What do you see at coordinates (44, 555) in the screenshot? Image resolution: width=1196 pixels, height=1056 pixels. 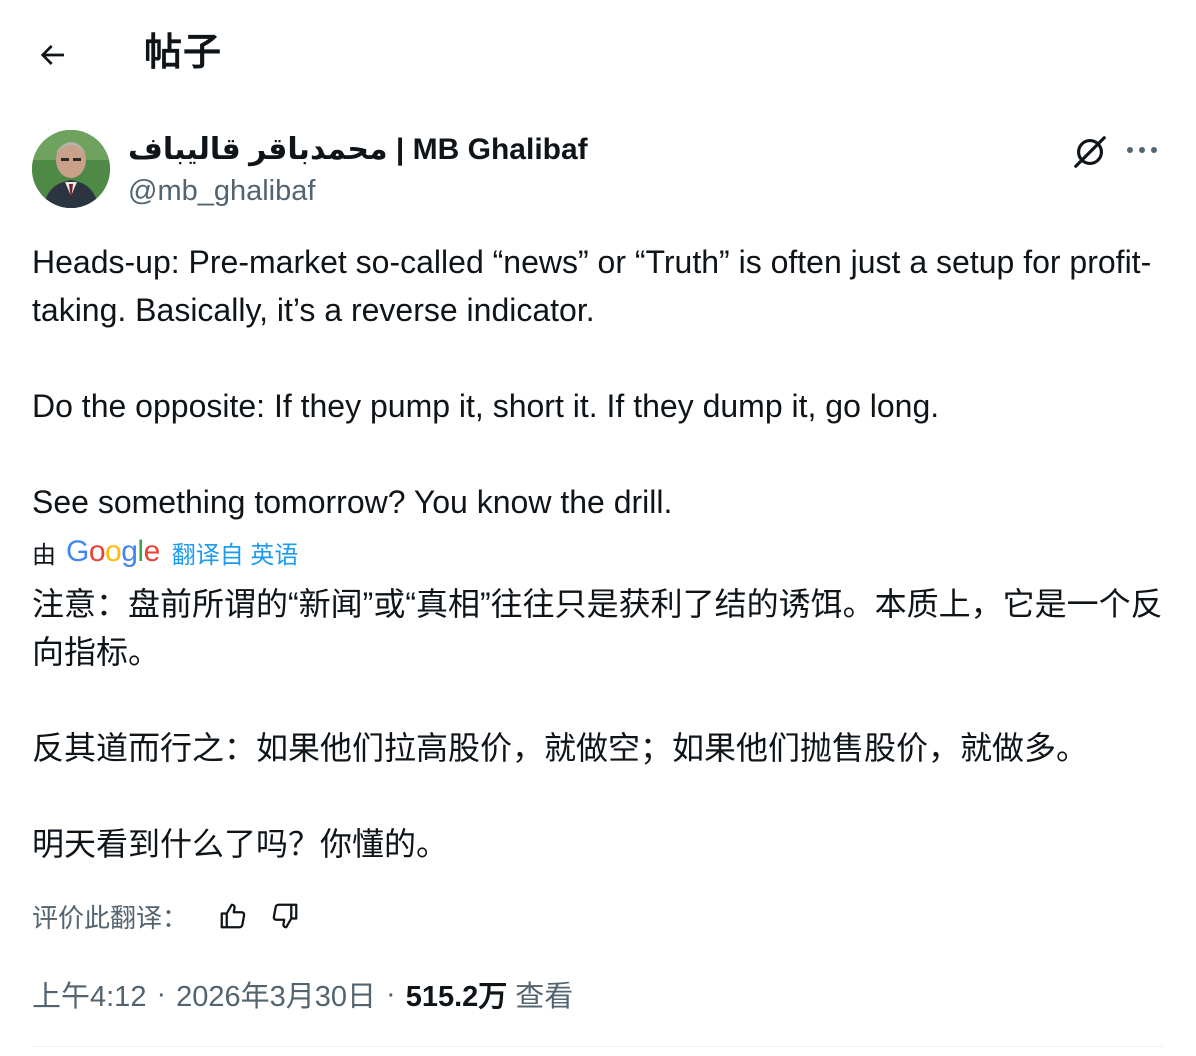 I see `translation-by-label: 由` at bounding box center [44, 555].